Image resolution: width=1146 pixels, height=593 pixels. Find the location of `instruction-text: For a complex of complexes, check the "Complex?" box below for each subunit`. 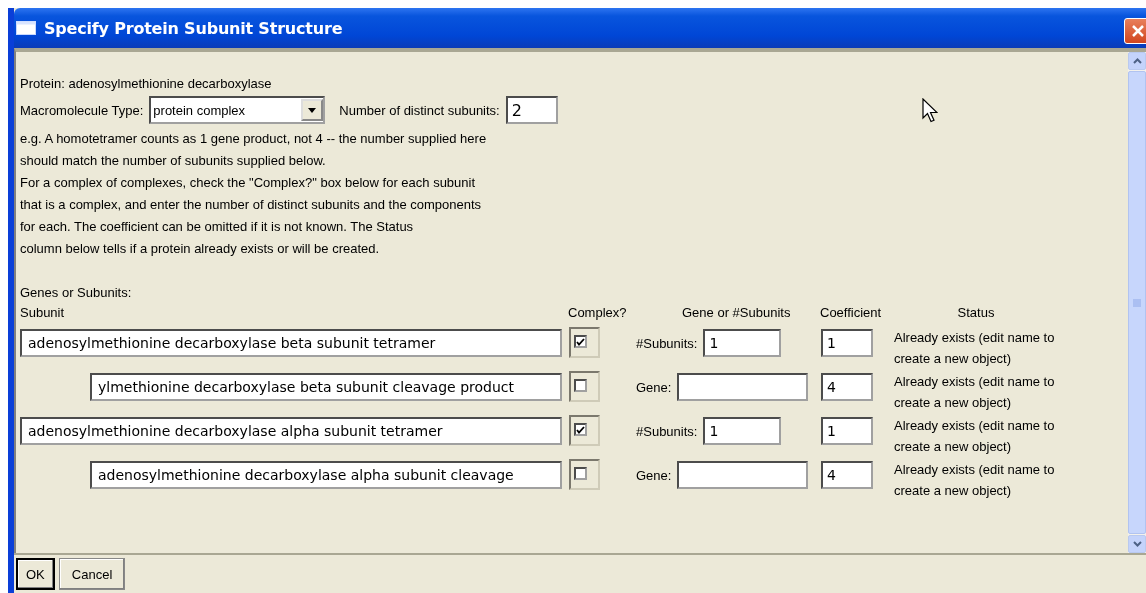

instruction-text: For a complex of complexes, check the "Complex?" box below for each subunit is located at coordinates (248, 183).